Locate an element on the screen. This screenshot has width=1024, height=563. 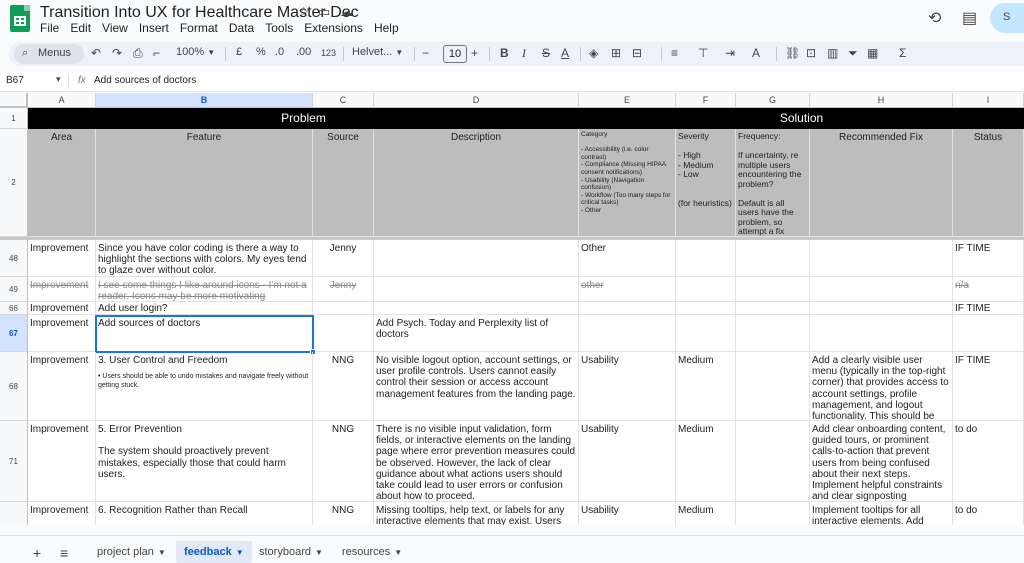
menu-file: File is located at coordinates (49, 28).